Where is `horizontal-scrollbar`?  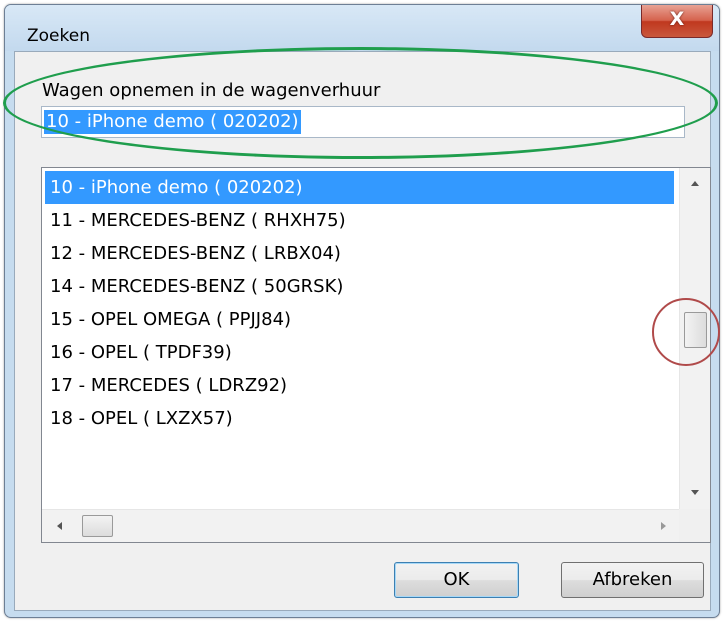 horizontal-scrollbar is located at coordinates (360, 525).